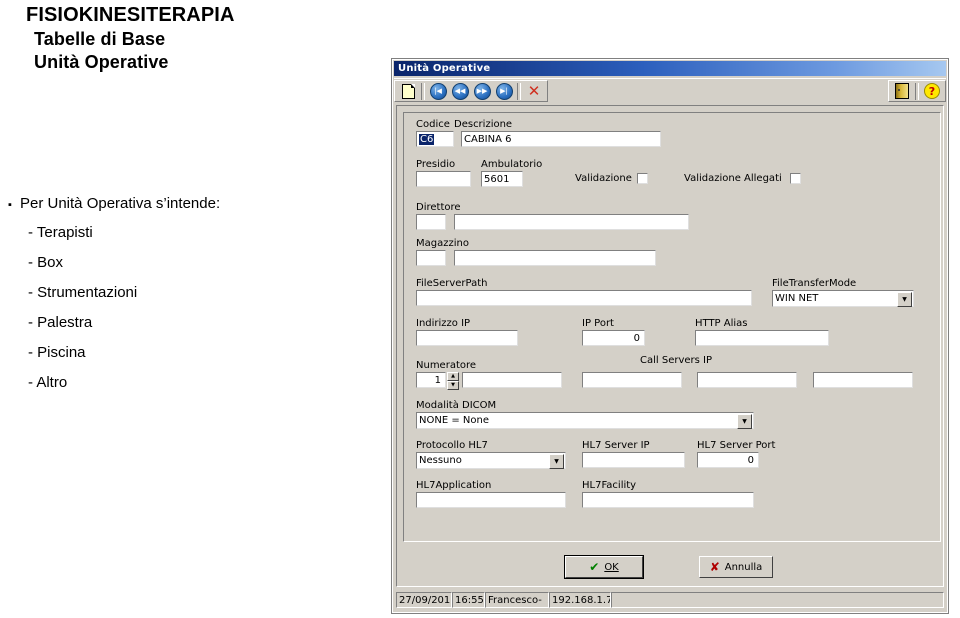  What do you see at coordinates (444, 68) in the screenshot?
I see `dialog-title: Unità Operative` at bounding box center [444, 68].